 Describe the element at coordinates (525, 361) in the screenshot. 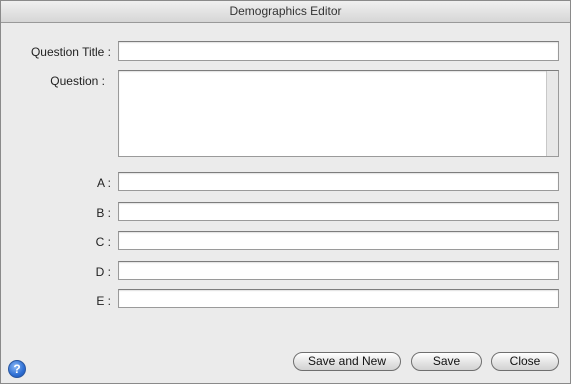

I see `close-button: Close` at that location.